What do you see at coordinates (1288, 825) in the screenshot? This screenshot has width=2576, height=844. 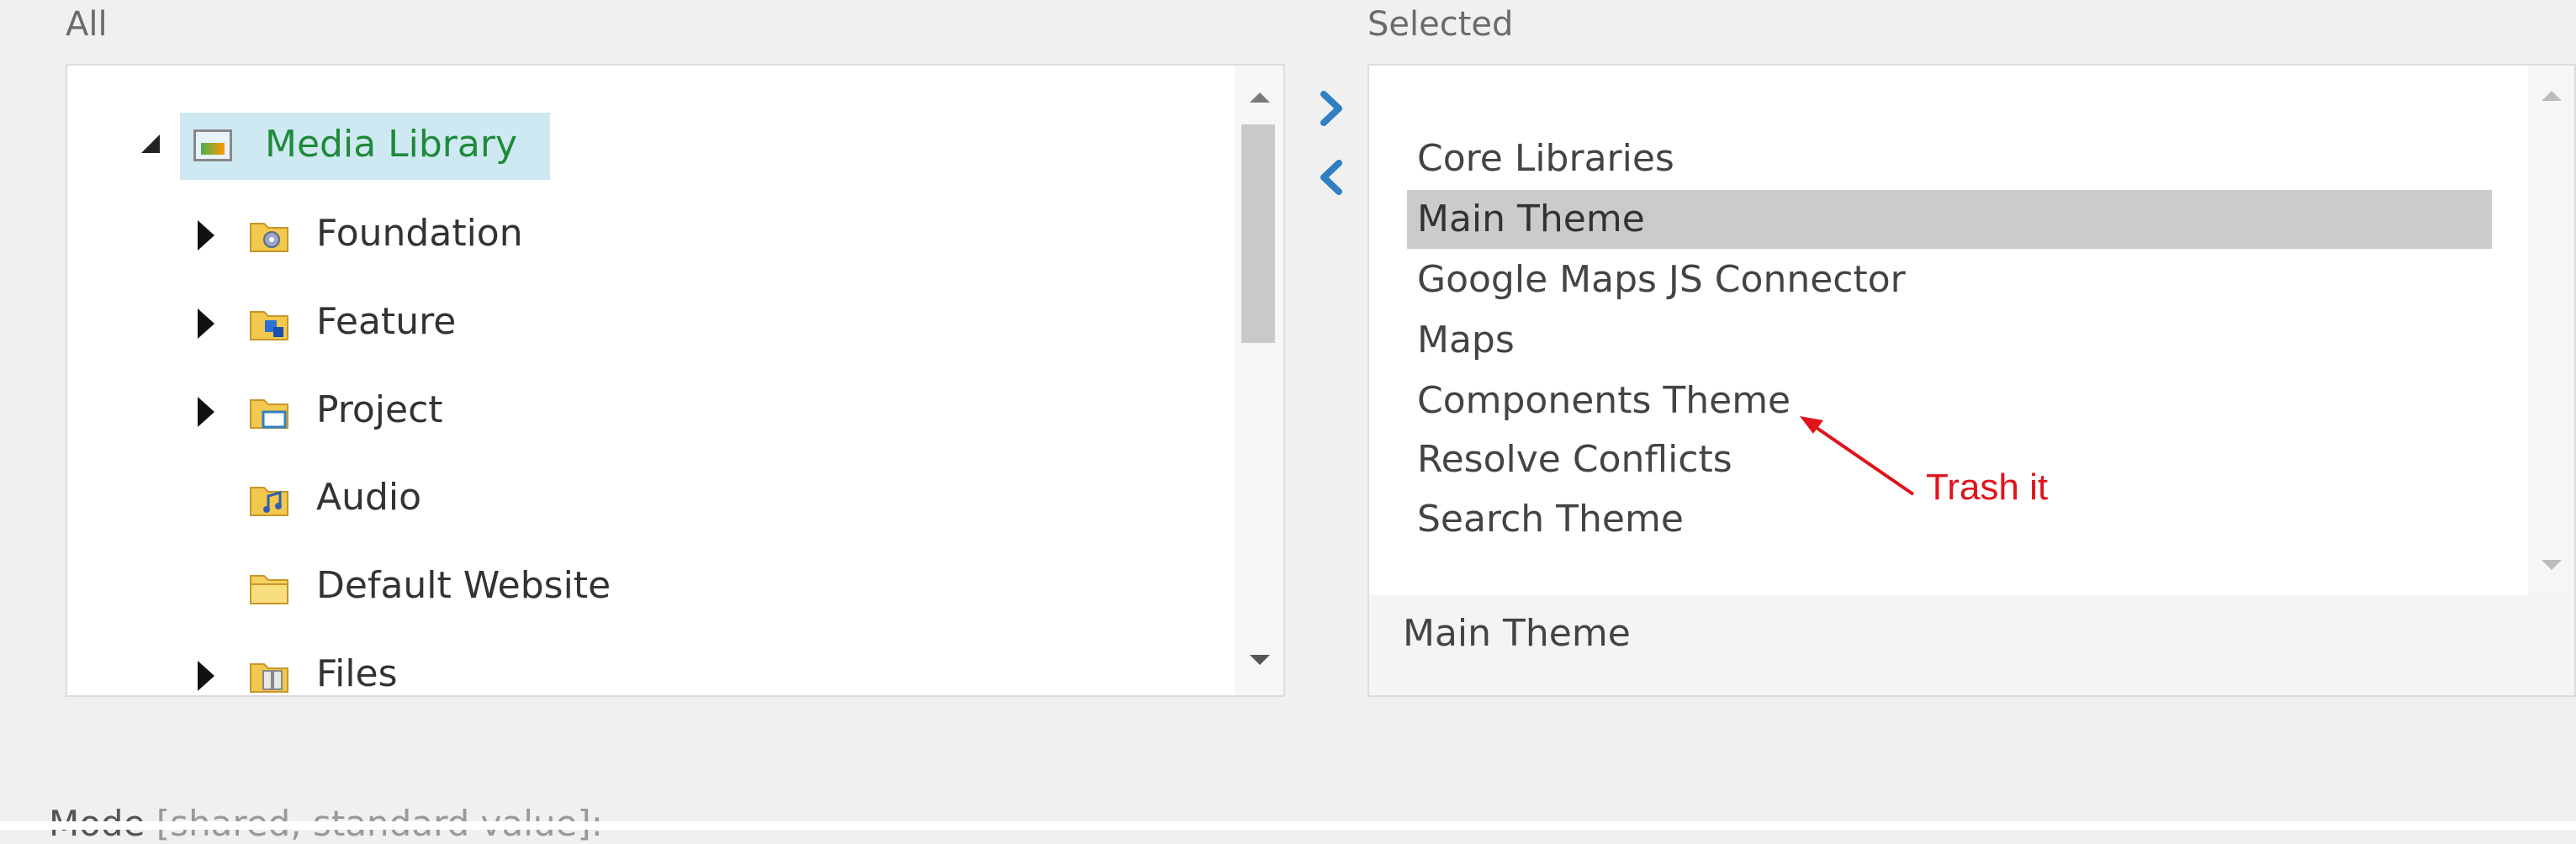 I see `bottom-edge` at bounding box center [1288, 825].